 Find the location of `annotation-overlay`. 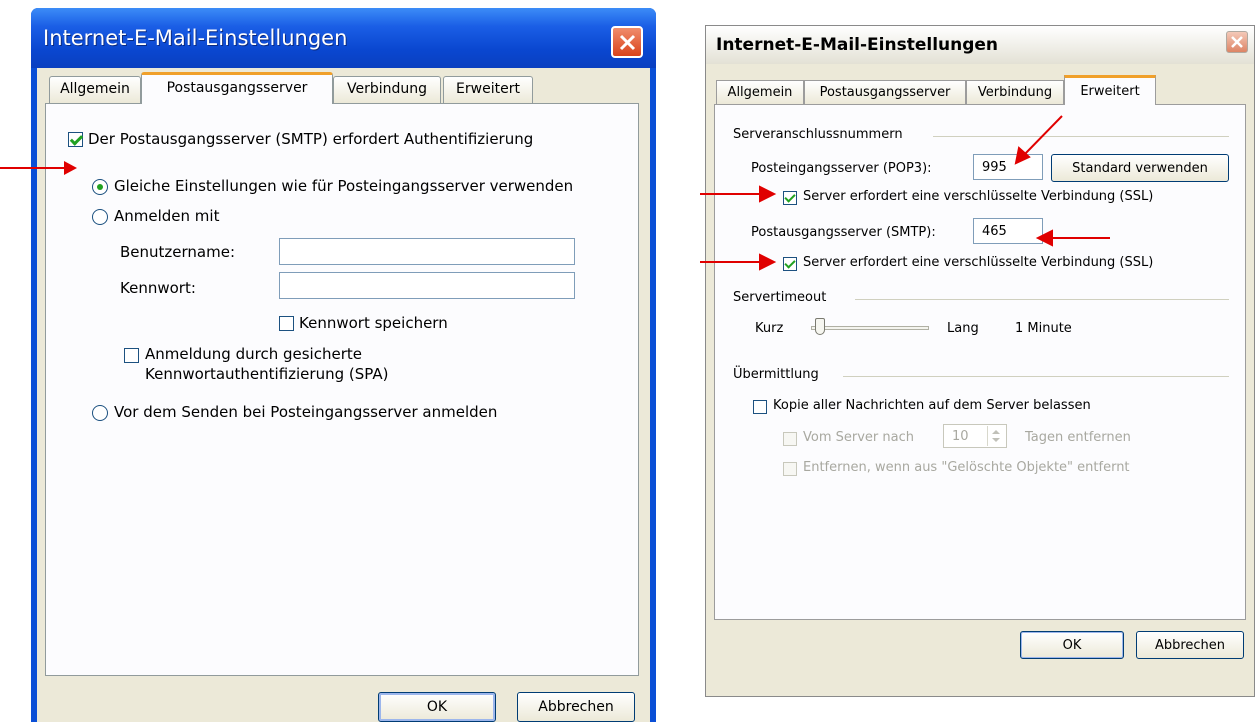

annotation-overlay is located at coordinates (905, 193).